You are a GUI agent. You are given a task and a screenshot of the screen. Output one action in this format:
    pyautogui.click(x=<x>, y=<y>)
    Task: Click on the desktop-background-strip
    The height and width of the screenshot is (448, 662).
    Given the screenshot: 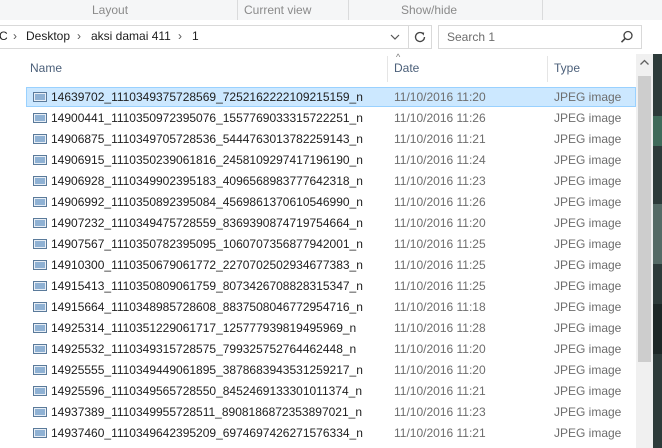 What is the action you would take?
    pyautogui.click(x=657, y=251)
    